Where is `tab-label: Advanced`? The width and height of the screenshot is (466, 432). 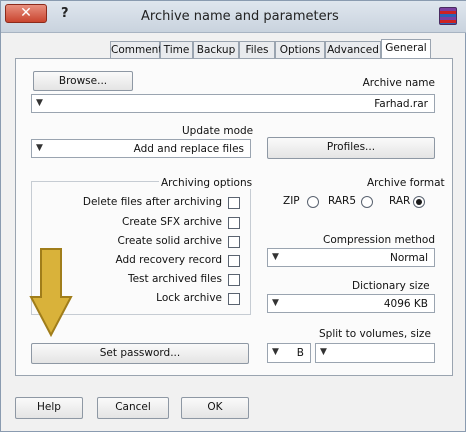 tab-label: Advanced is located at coordinates (353, 50).